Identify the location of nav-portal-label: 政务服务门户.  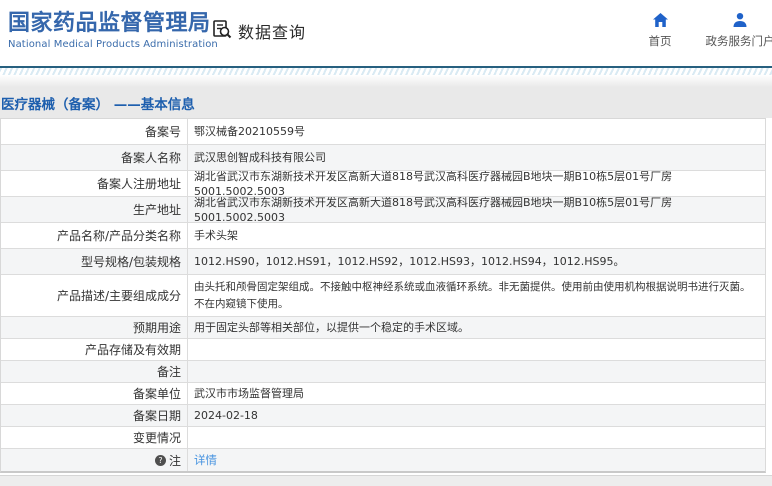
(738, 41).